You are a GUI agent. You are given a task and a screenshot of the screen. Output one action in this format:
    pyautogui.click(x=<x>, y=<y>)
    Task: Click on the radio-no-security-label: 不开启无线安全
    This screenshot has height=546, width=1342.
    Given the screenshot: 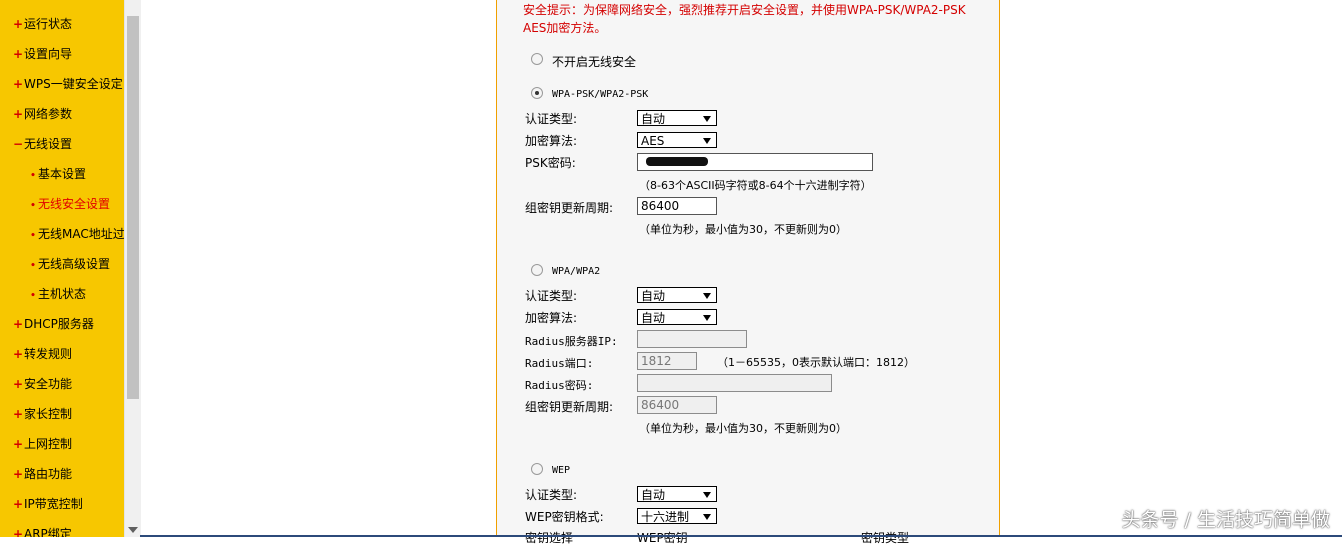 What is the action you would take?
    pyautogui.click(x=594, y=62)
    